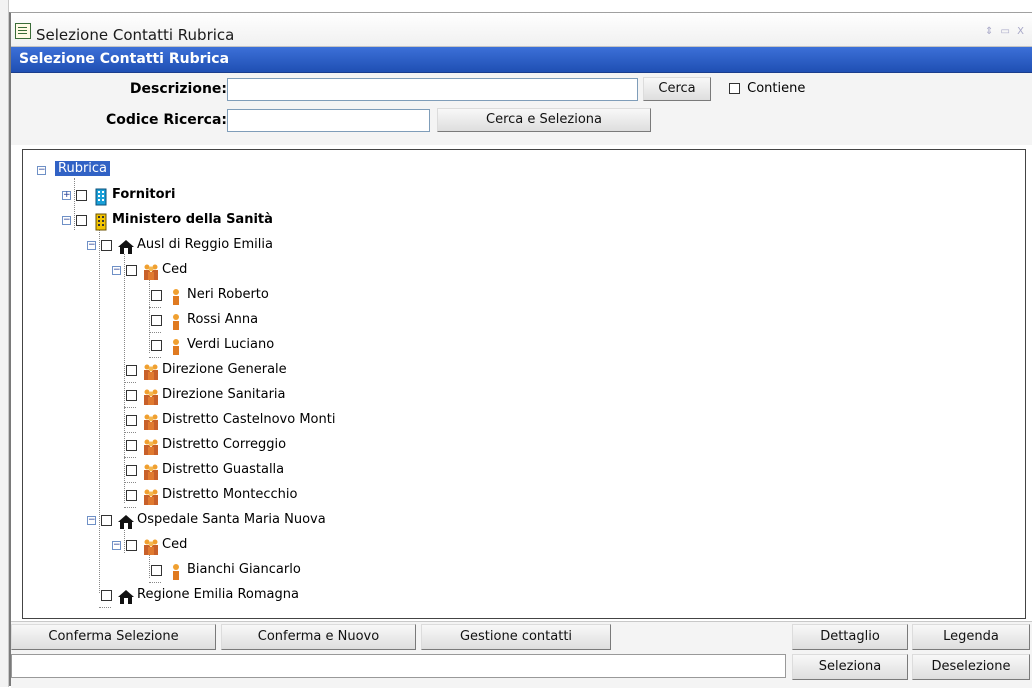  Describe the element at coordinates (23, 31) in the screenshot. I see `notepad-icon` at that location.